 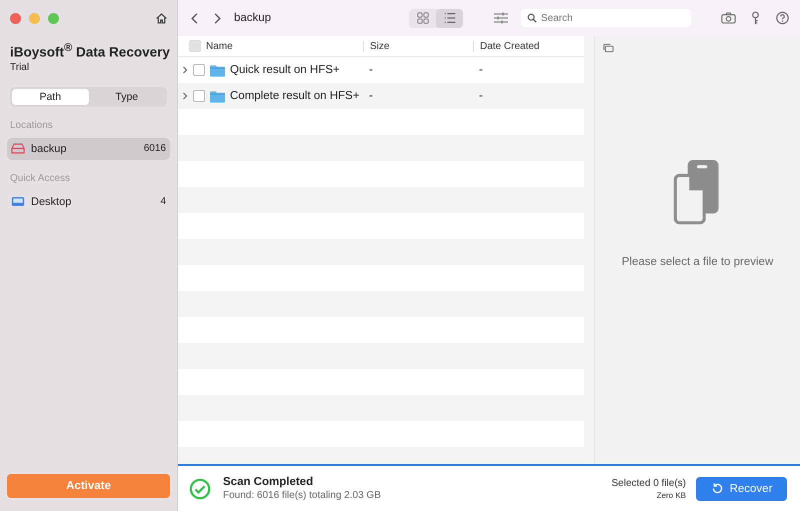 I want to click on recover-button: Recover, so click(x=741, y=488).